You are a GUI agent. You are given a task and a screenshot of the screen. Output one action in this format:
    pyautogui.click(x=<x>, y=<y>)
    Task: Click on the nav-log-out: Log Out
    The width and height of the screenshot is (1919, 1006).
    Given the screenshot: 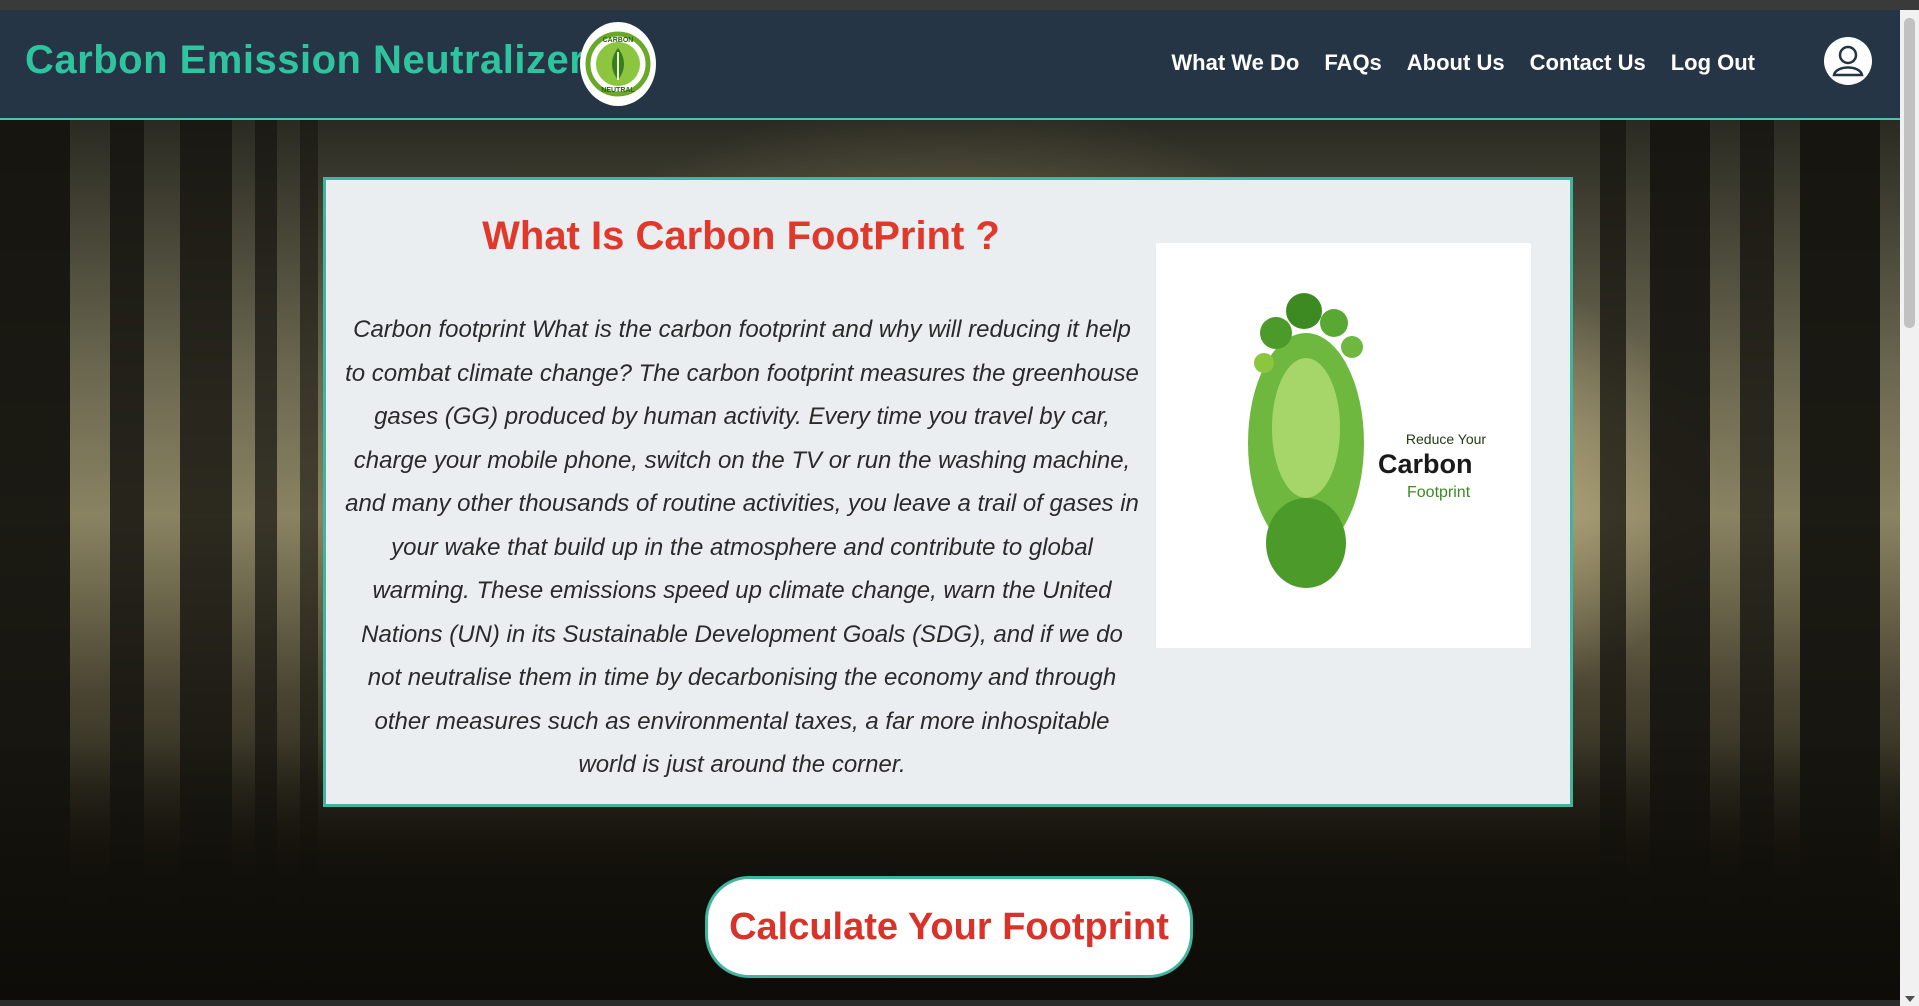 What is the action you would take?
    pyautogui.click(x=1713, y=63)
    